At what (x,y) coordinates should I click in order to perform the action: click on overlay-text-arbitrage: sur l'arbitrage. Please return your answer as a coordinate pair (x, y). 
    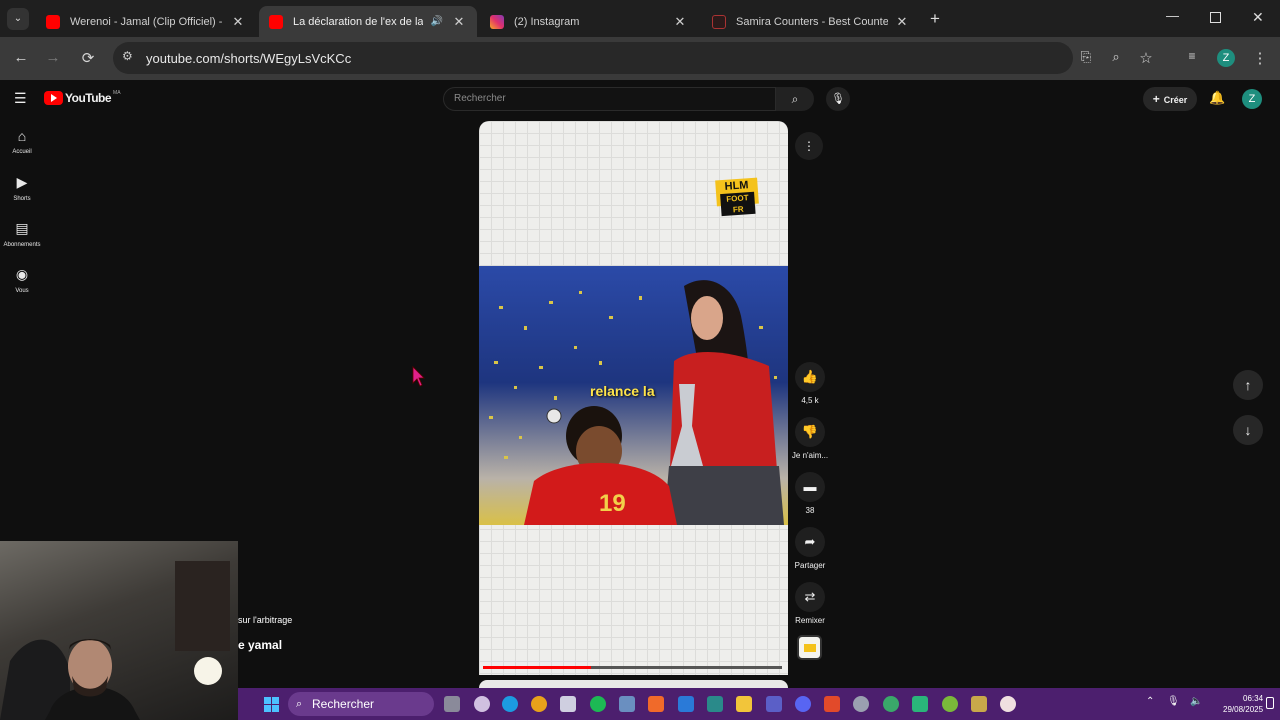
    Looking at the image, I should click on (265, 620).